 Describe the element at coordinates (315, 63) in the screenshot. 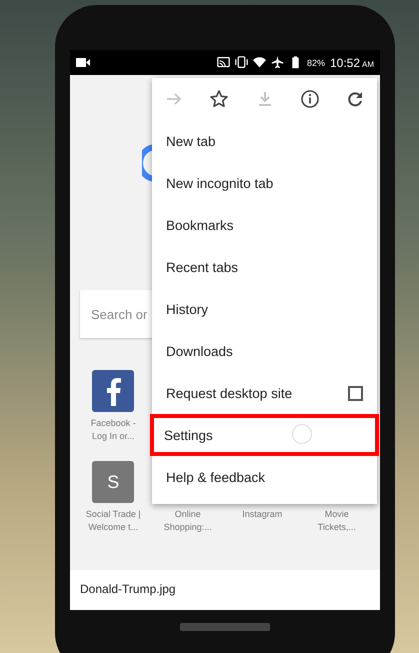

I see `battery-percent: 82%` at that location.